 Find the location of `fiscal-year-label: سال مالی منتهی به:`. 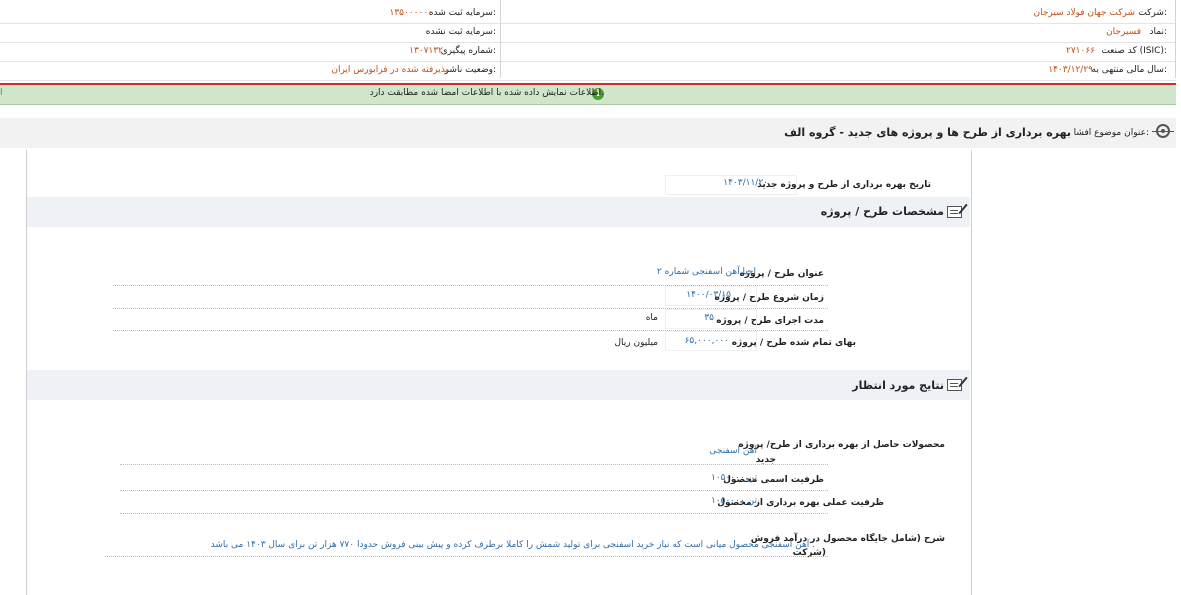

fiscal-year-label: سال مالی منتهی به: is located at coordinates (1129, 70).